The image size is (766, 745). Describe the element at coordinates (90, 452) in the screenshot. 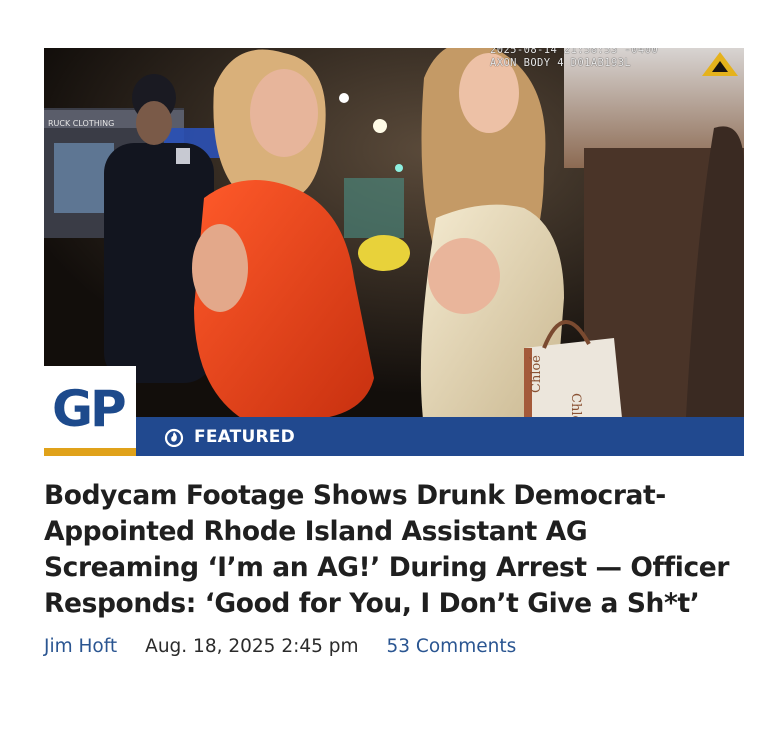

I see `logo-accent-bar` at that location.